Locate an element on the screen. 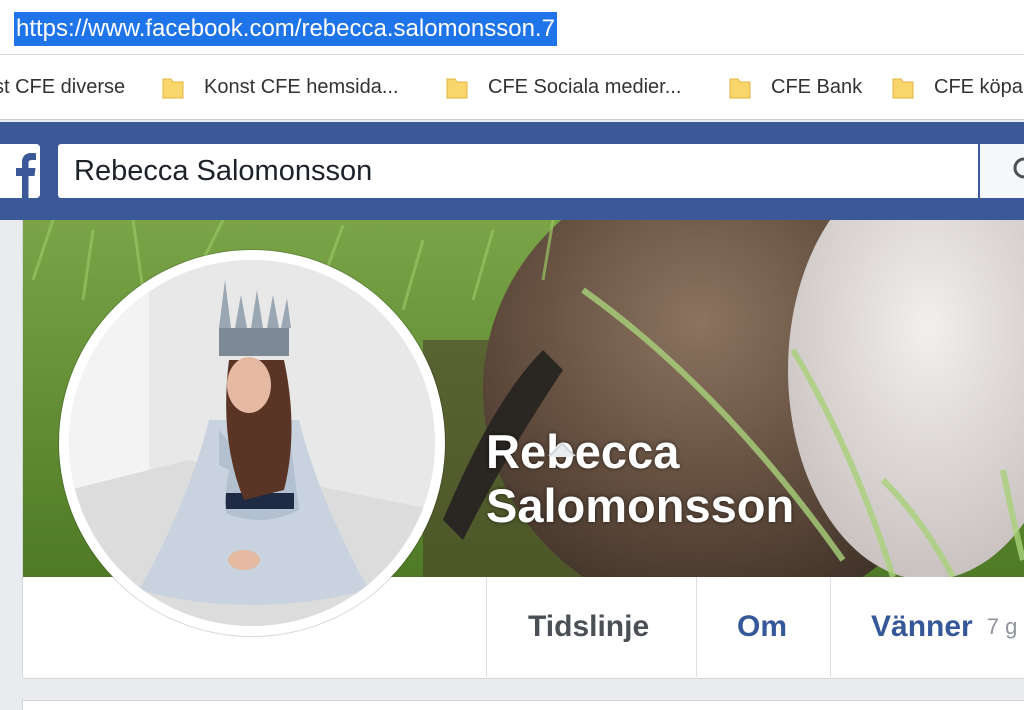  bookmark-item: CFE Bank is located at coordinates (795, 87).